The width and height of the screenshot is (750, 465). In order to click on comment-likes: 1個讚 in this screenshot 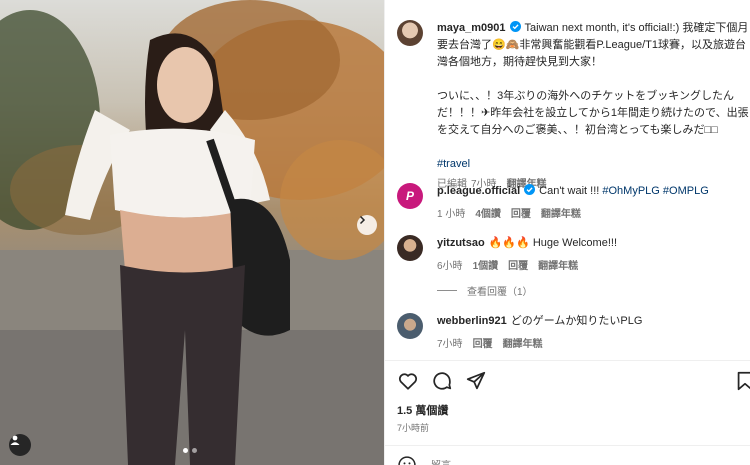, I will do `click(486, 266)`.